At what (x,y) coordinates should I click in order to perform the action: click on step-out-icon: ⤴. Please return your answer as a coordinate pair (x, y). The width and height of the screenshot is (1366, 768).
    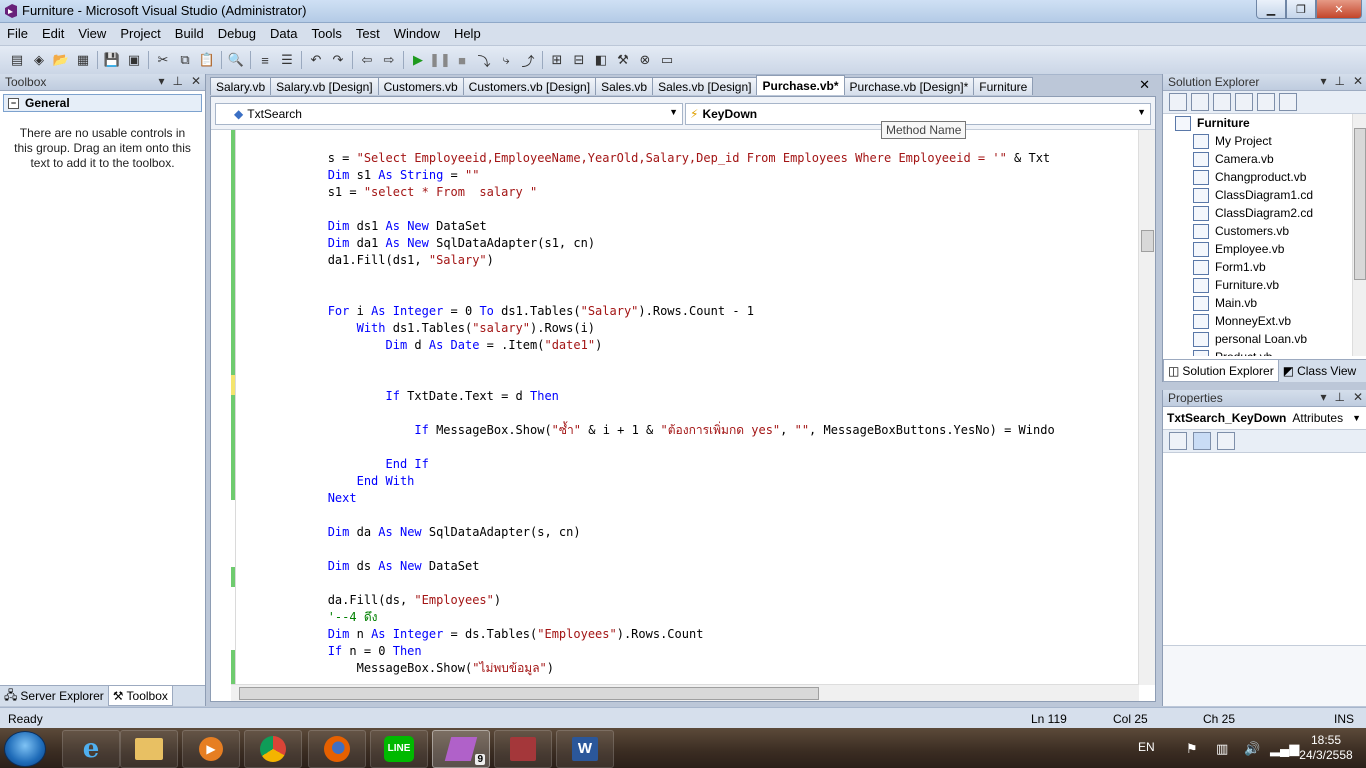
    Looking at the image, I should click on (528, 60).